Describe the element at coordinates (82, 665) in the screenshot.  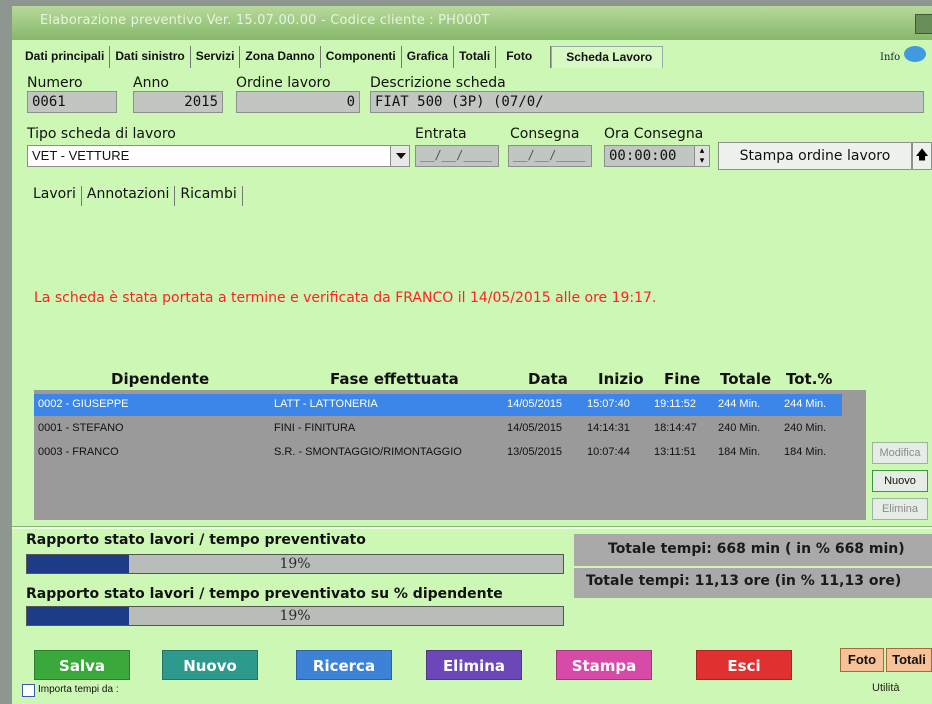
I see `salva-button: Salva` at that location.